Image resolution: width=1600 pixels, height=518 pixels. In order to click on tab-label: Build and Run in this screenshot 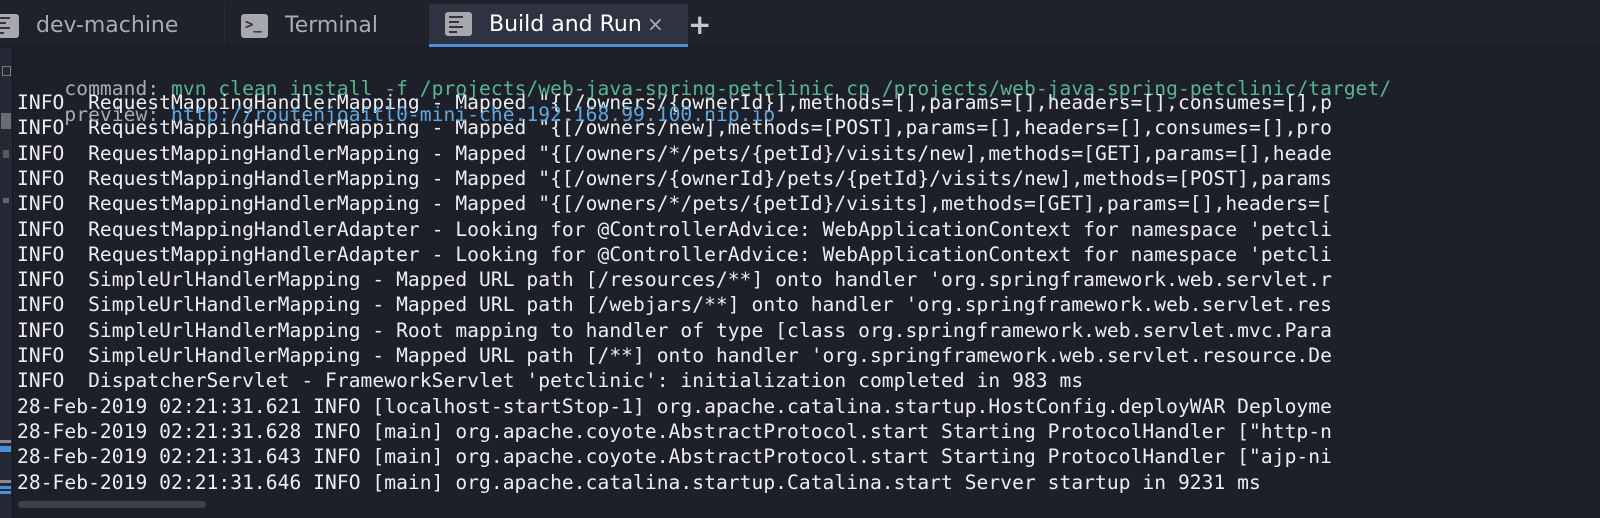, I will do `click(565, 24)`.